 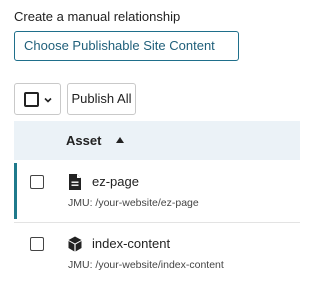 I want to click on choose-publishable-content-button: Choose Publishable Site Content, so click(x=126, y=46).